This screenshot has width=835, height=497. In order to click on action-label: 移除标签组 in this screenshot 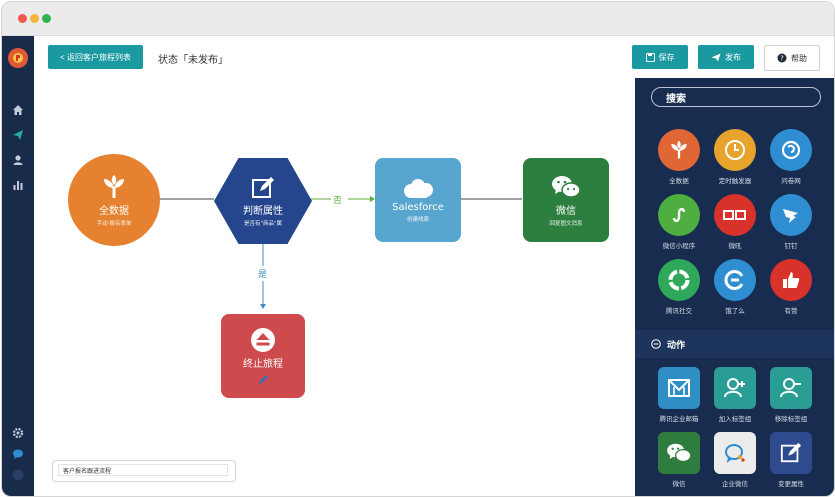, I will do `click(791, 419)`.